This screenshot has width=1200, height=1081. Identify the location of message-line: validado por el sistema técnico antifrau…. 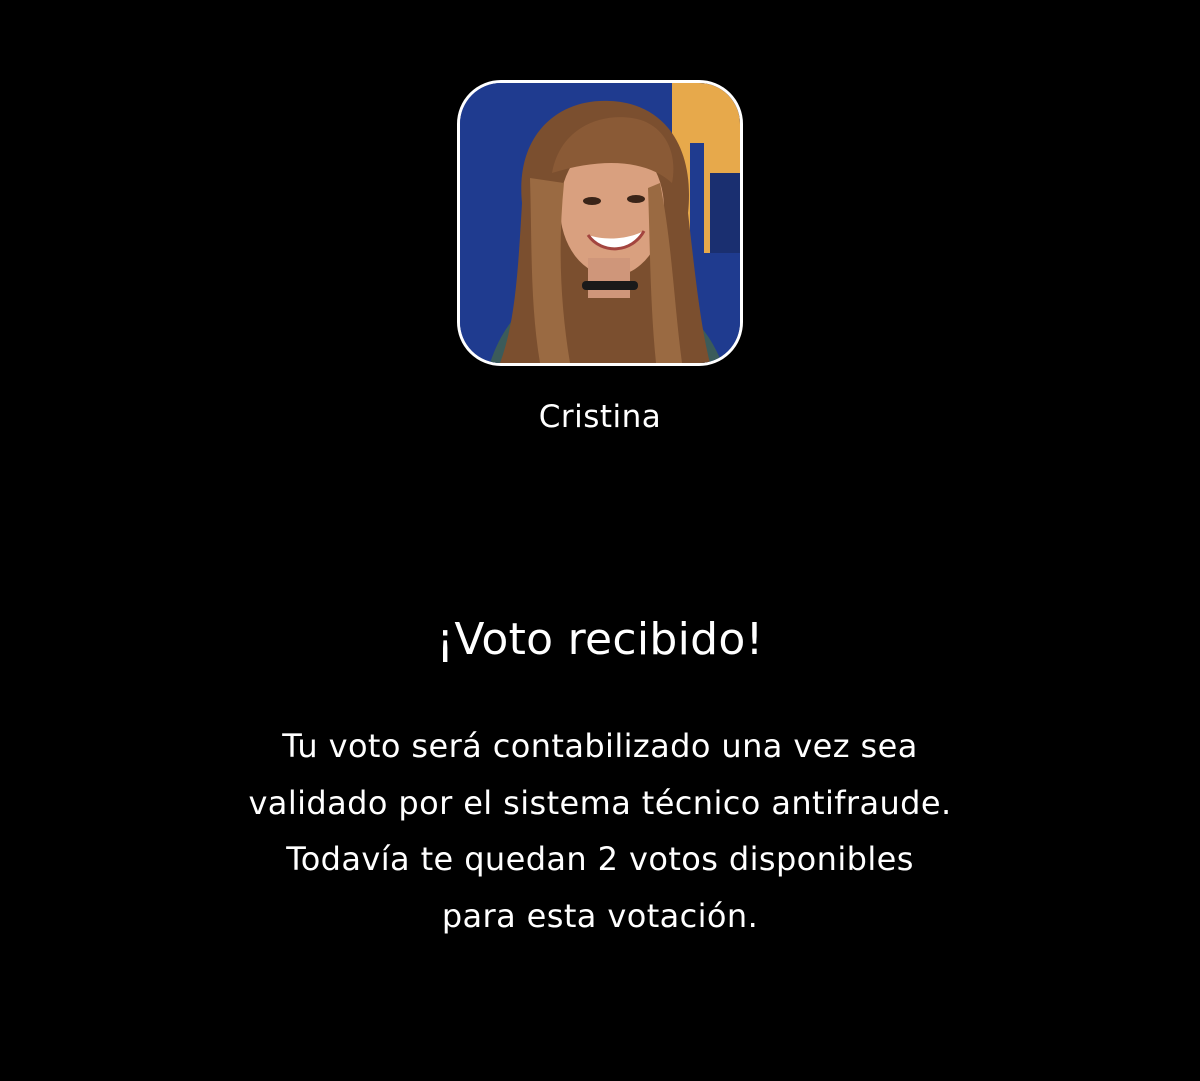
(600, 802).